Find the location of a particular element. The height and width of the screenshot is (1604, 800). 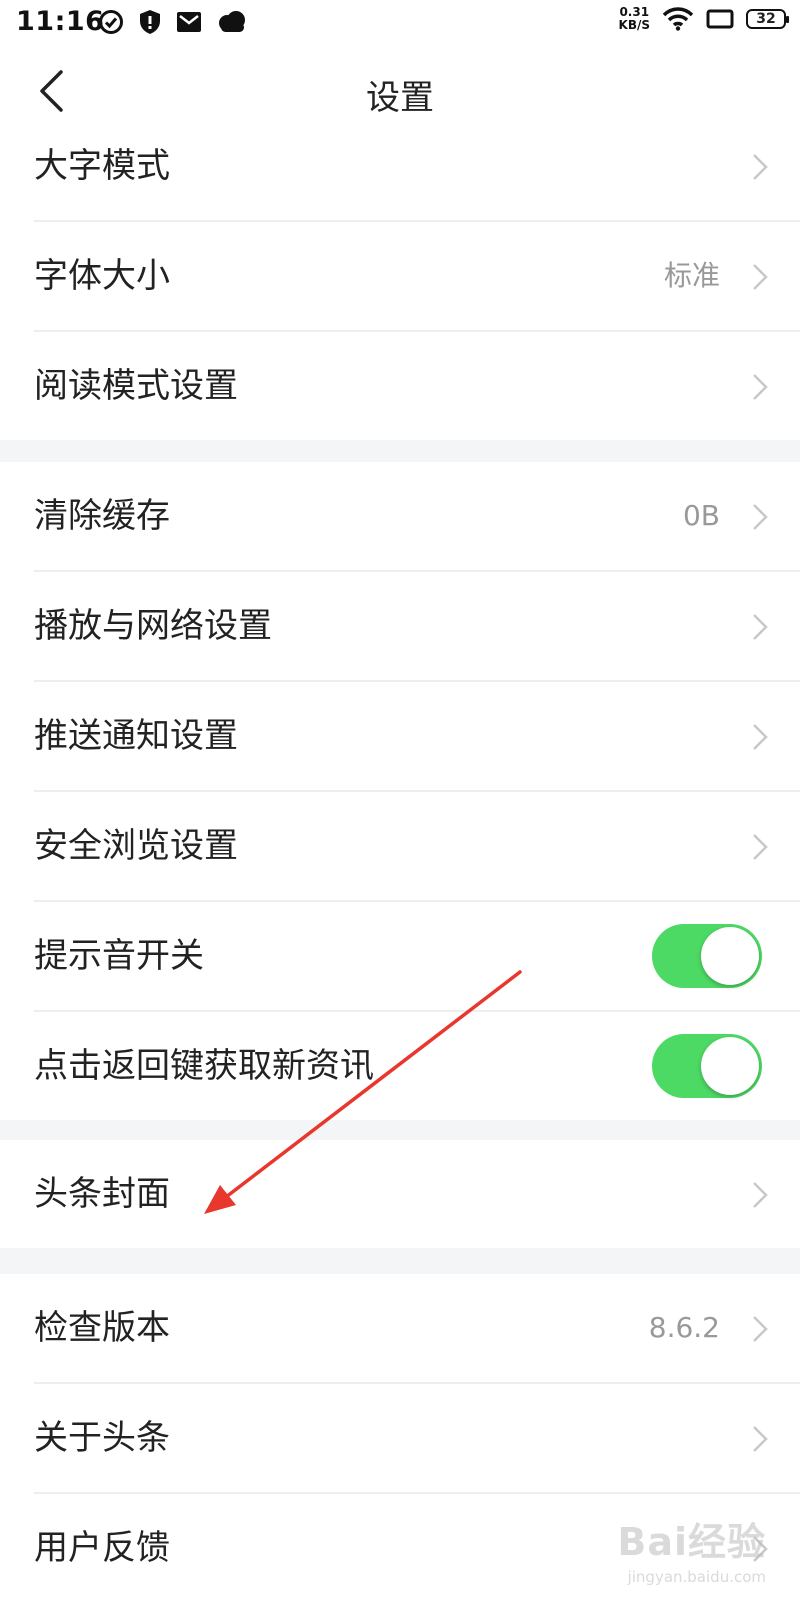

setting-row-large-font-mode: 大字模式 is located at coordinates (400, 167).